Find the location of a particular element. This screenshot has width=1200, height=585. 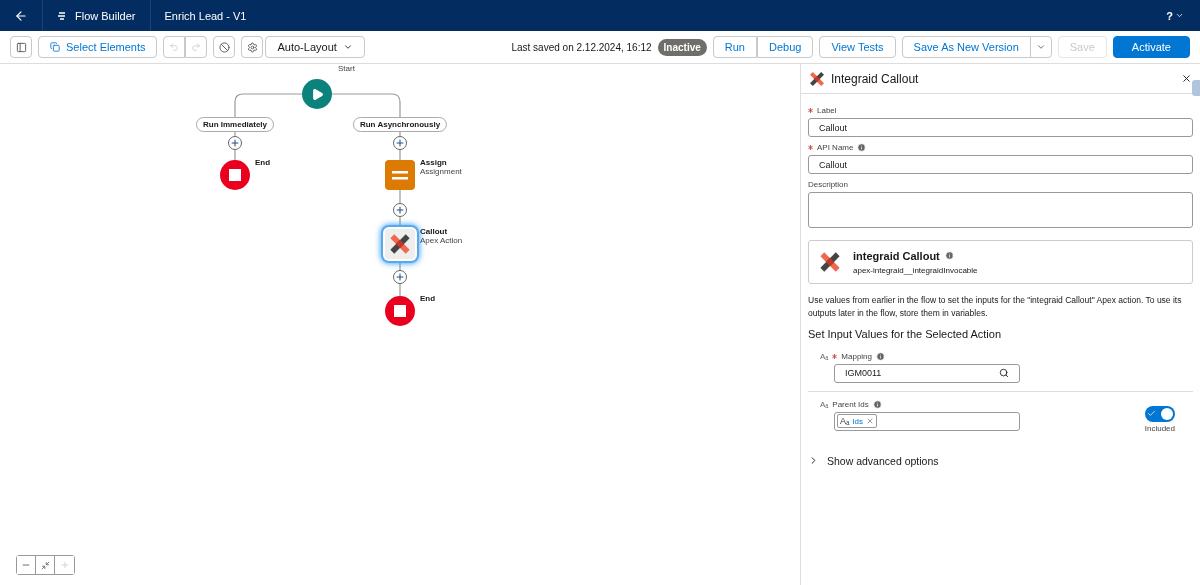

settings-button is located at coordinates (252, 47).